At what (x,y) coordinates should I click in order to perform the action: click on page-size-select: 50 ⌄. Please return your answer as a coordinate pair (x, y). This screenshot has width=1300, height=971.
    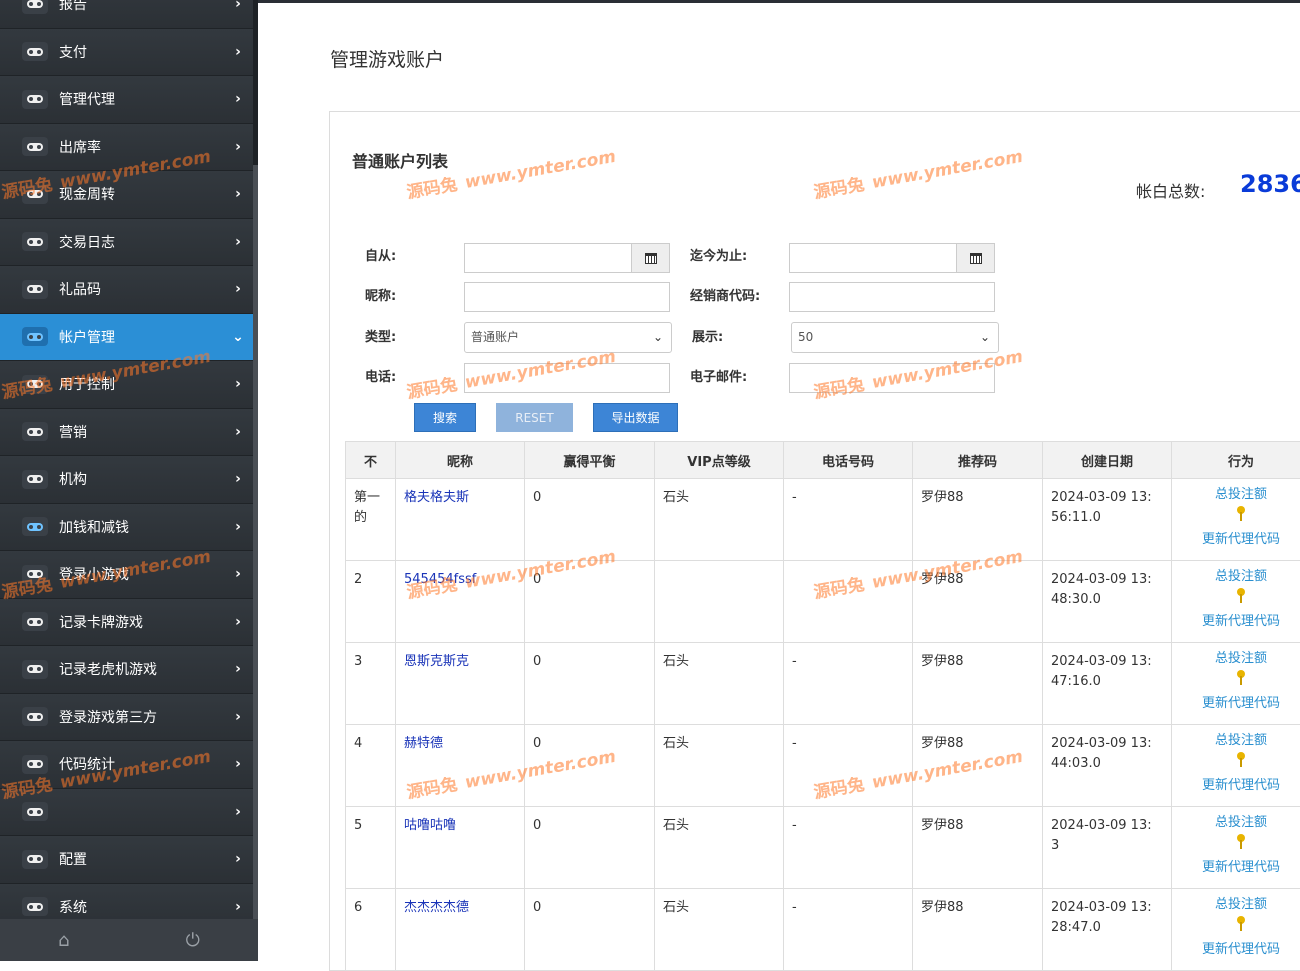
    Looking at the image, I should click on (895, 337).